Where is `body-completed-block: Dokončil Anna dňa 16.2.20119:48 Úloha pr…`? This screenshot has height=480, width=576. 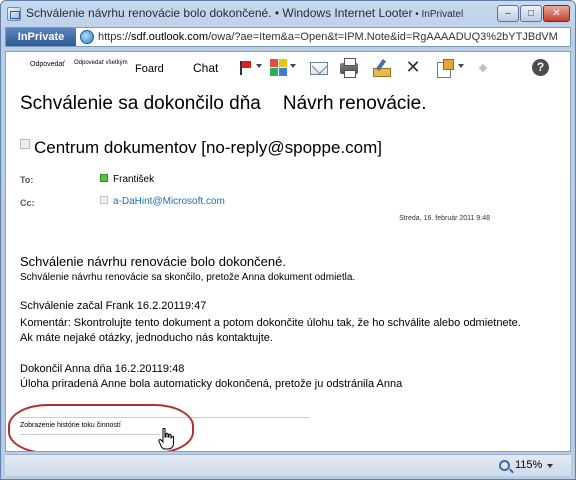
body-completed-block: Dokončil Anna dňa 16.2.20119:48 Úloha pr… is located at coordinates (285, 377).